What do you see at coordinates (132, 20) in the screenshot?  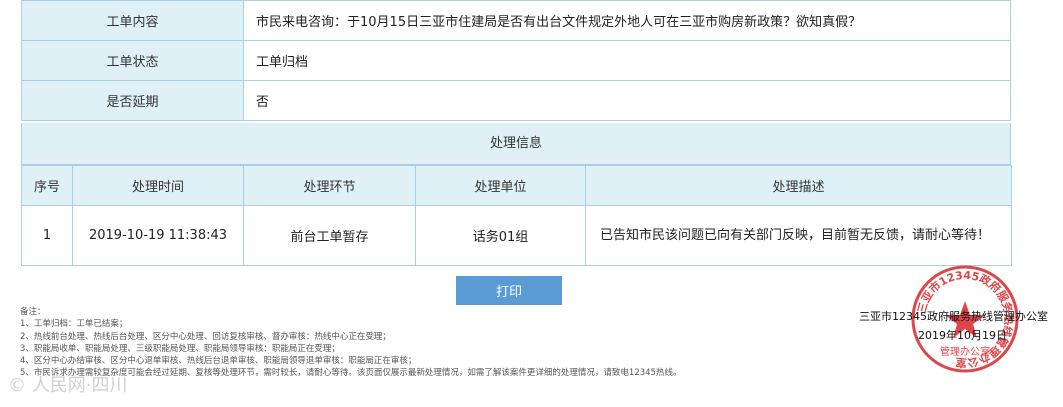 I see `info-label: 工单内容` at bounding box center [132, 20].